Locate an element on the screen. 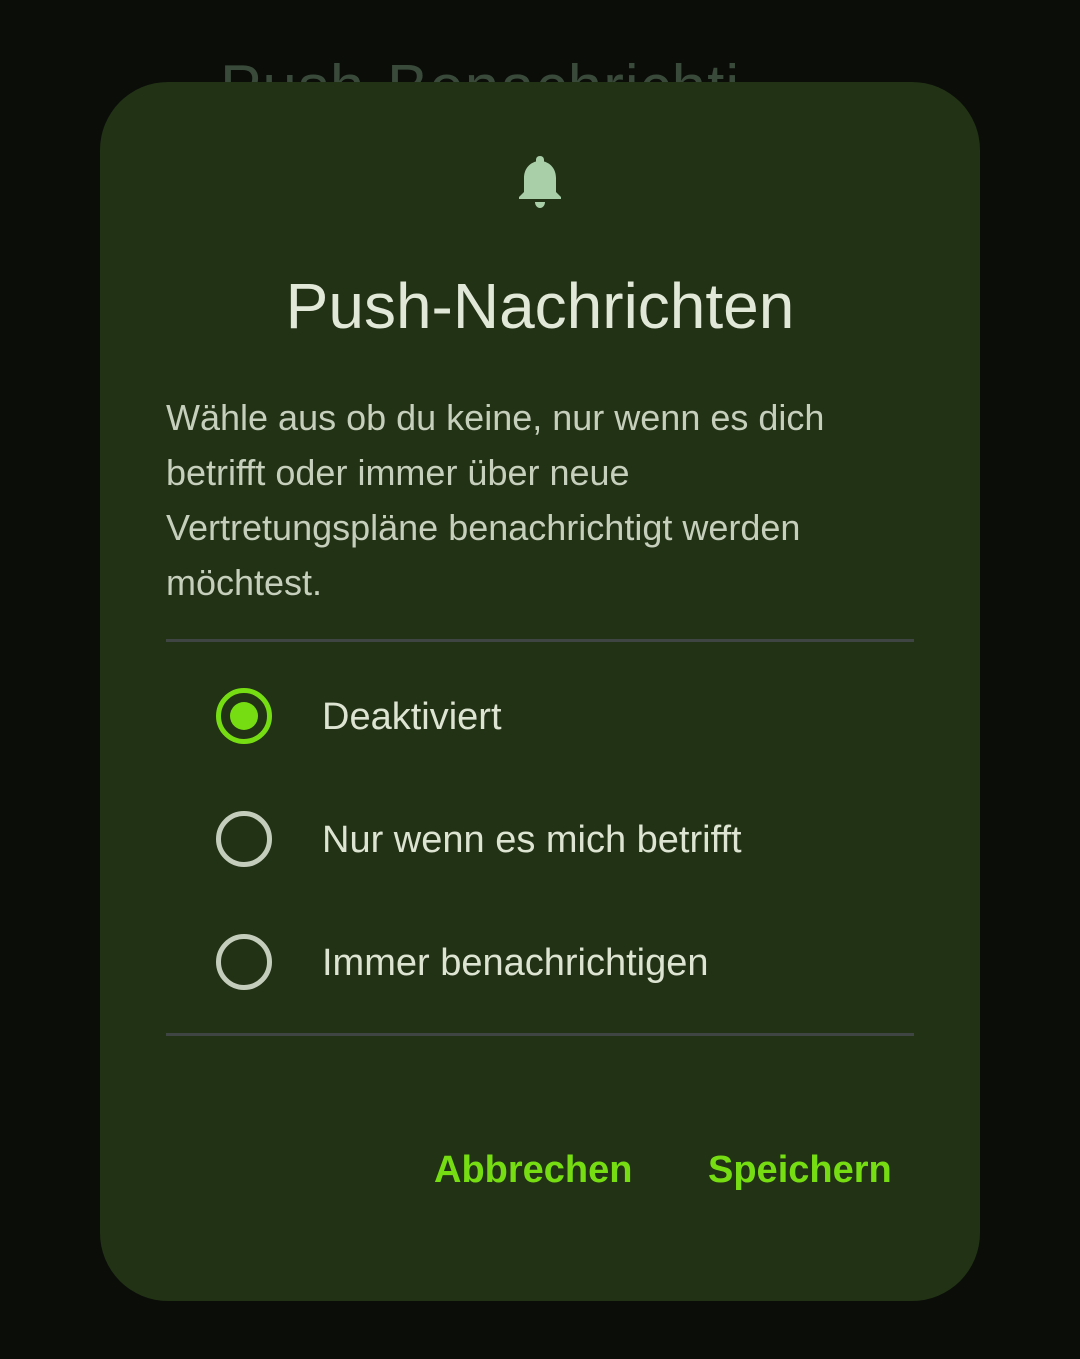 The height and width of the screenshot is (1359, 1080). bell-icon is located at coordinates (540, 182).